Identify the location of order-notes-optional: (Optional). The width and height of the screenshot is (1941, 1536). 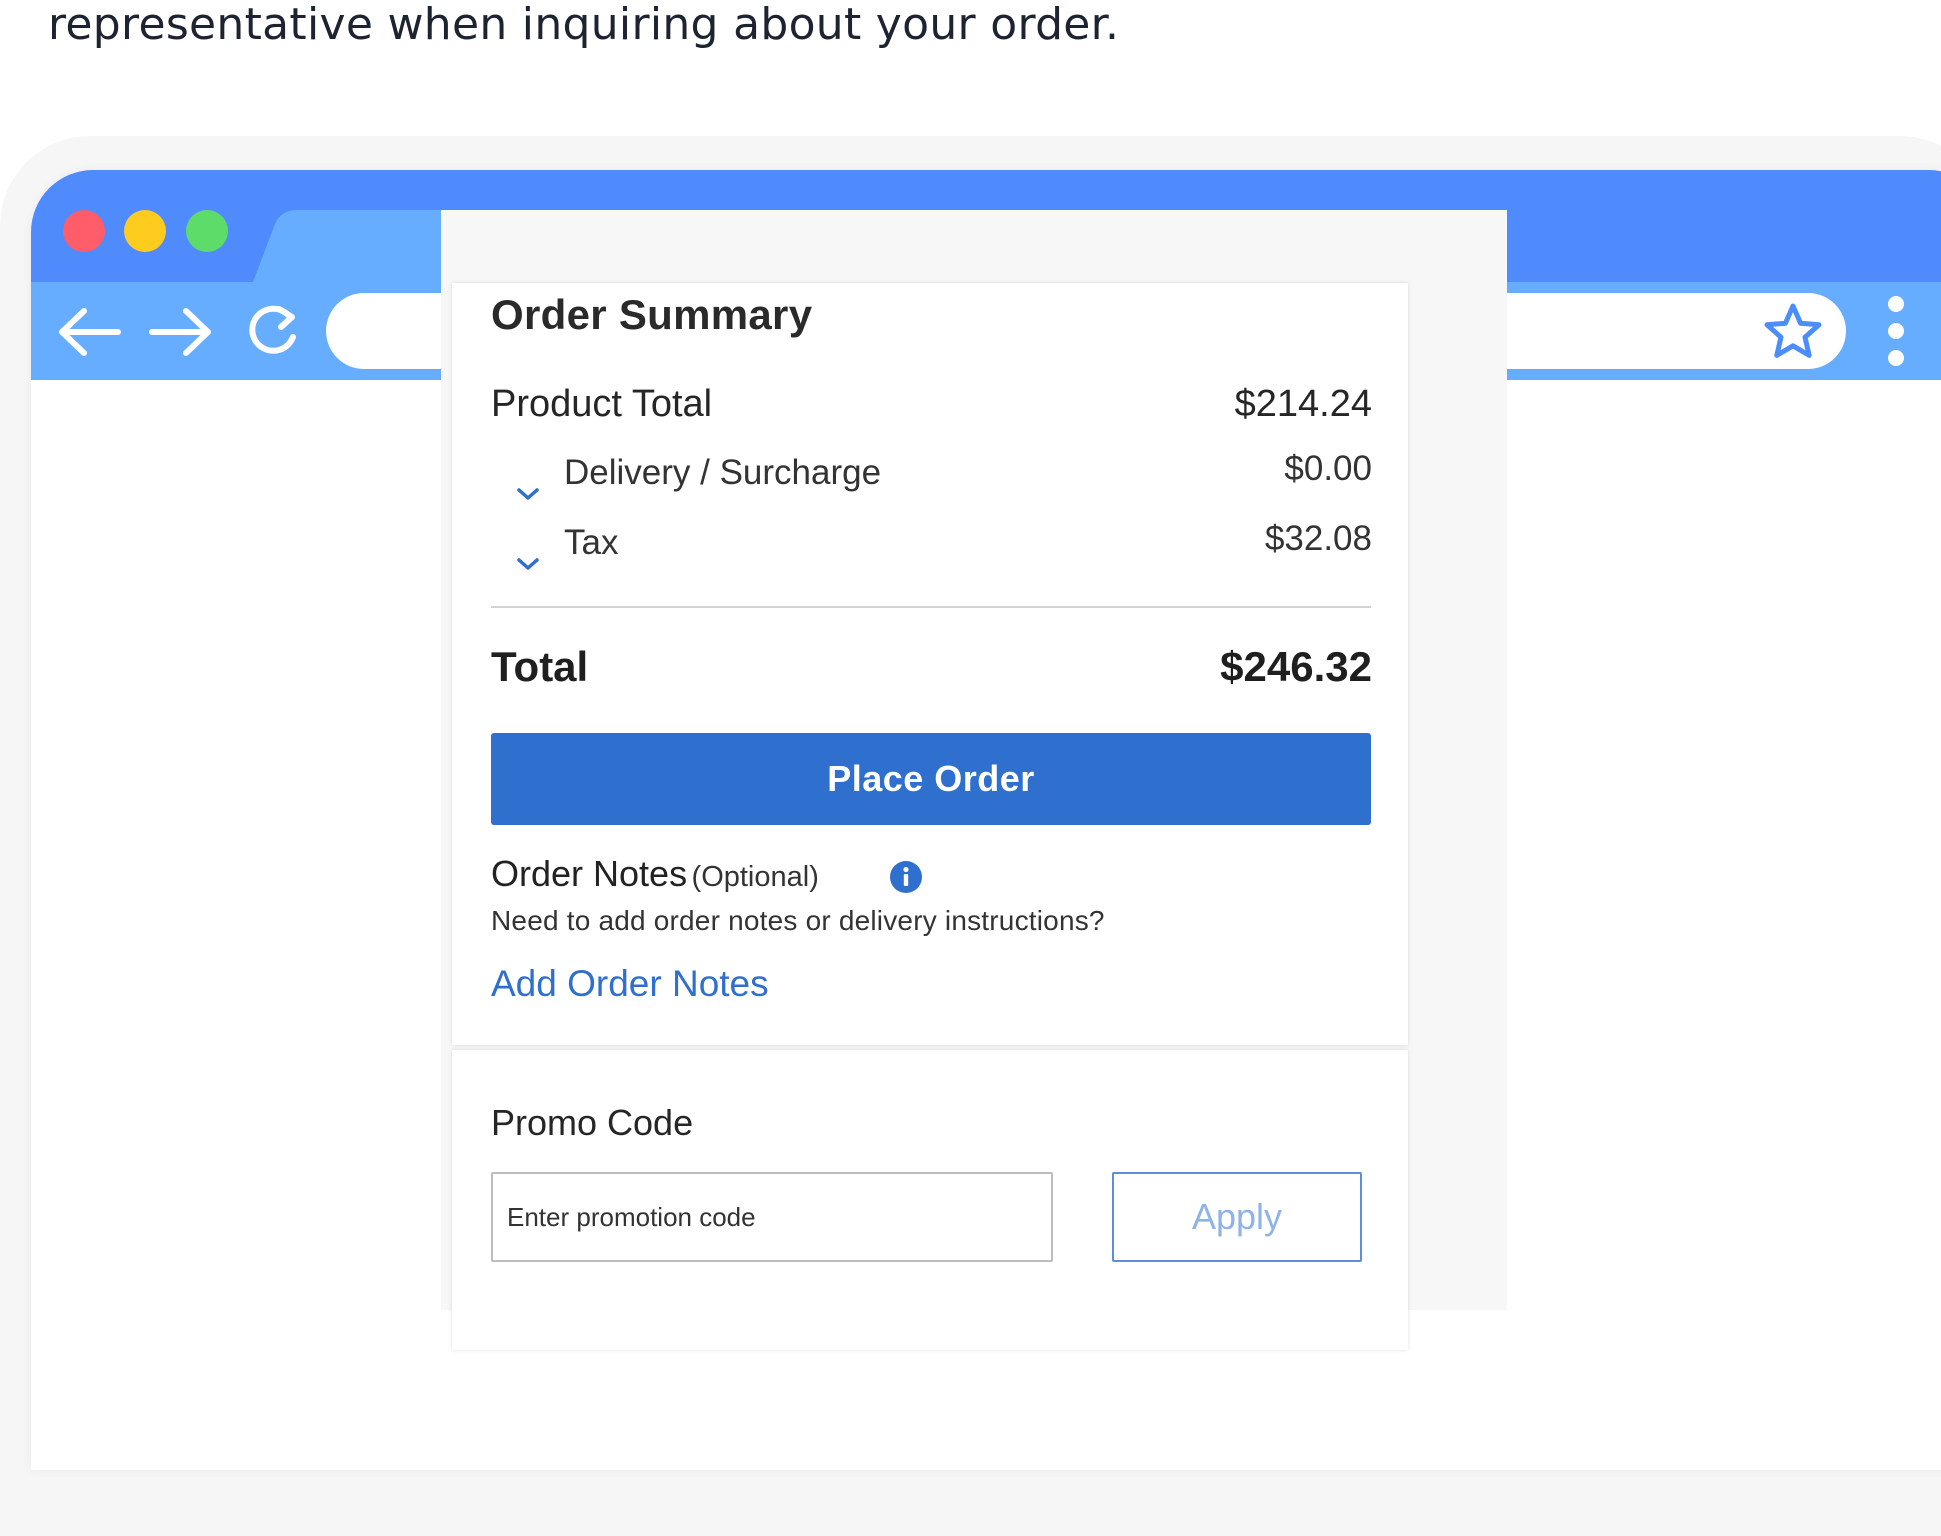
(755, 877).